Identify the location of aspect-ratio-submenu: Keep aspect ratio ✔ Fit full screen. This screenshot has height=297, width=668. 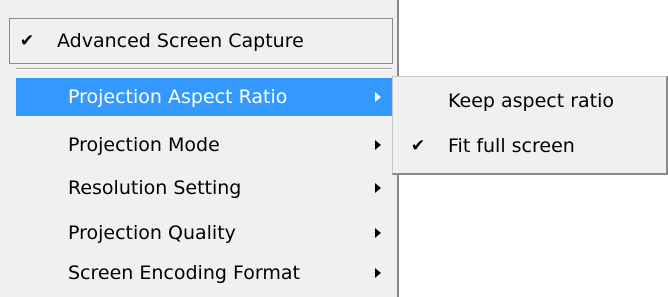
(530, 125).